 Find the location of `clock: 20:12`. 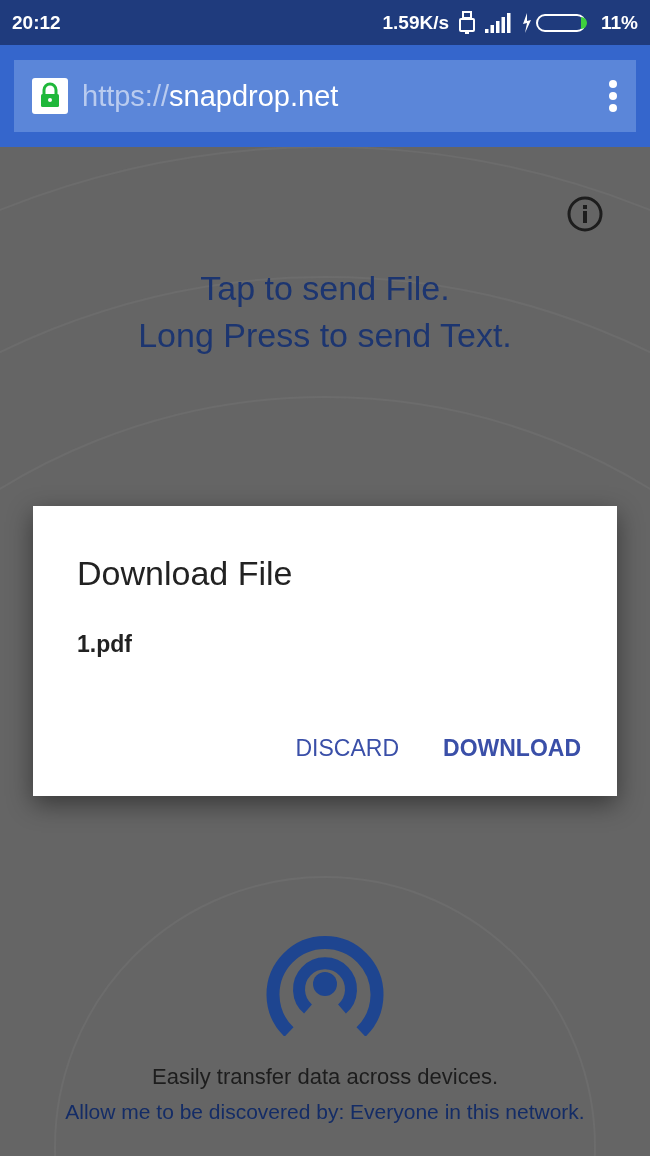

clock: 20:12 is located at coordinates (36, 22).